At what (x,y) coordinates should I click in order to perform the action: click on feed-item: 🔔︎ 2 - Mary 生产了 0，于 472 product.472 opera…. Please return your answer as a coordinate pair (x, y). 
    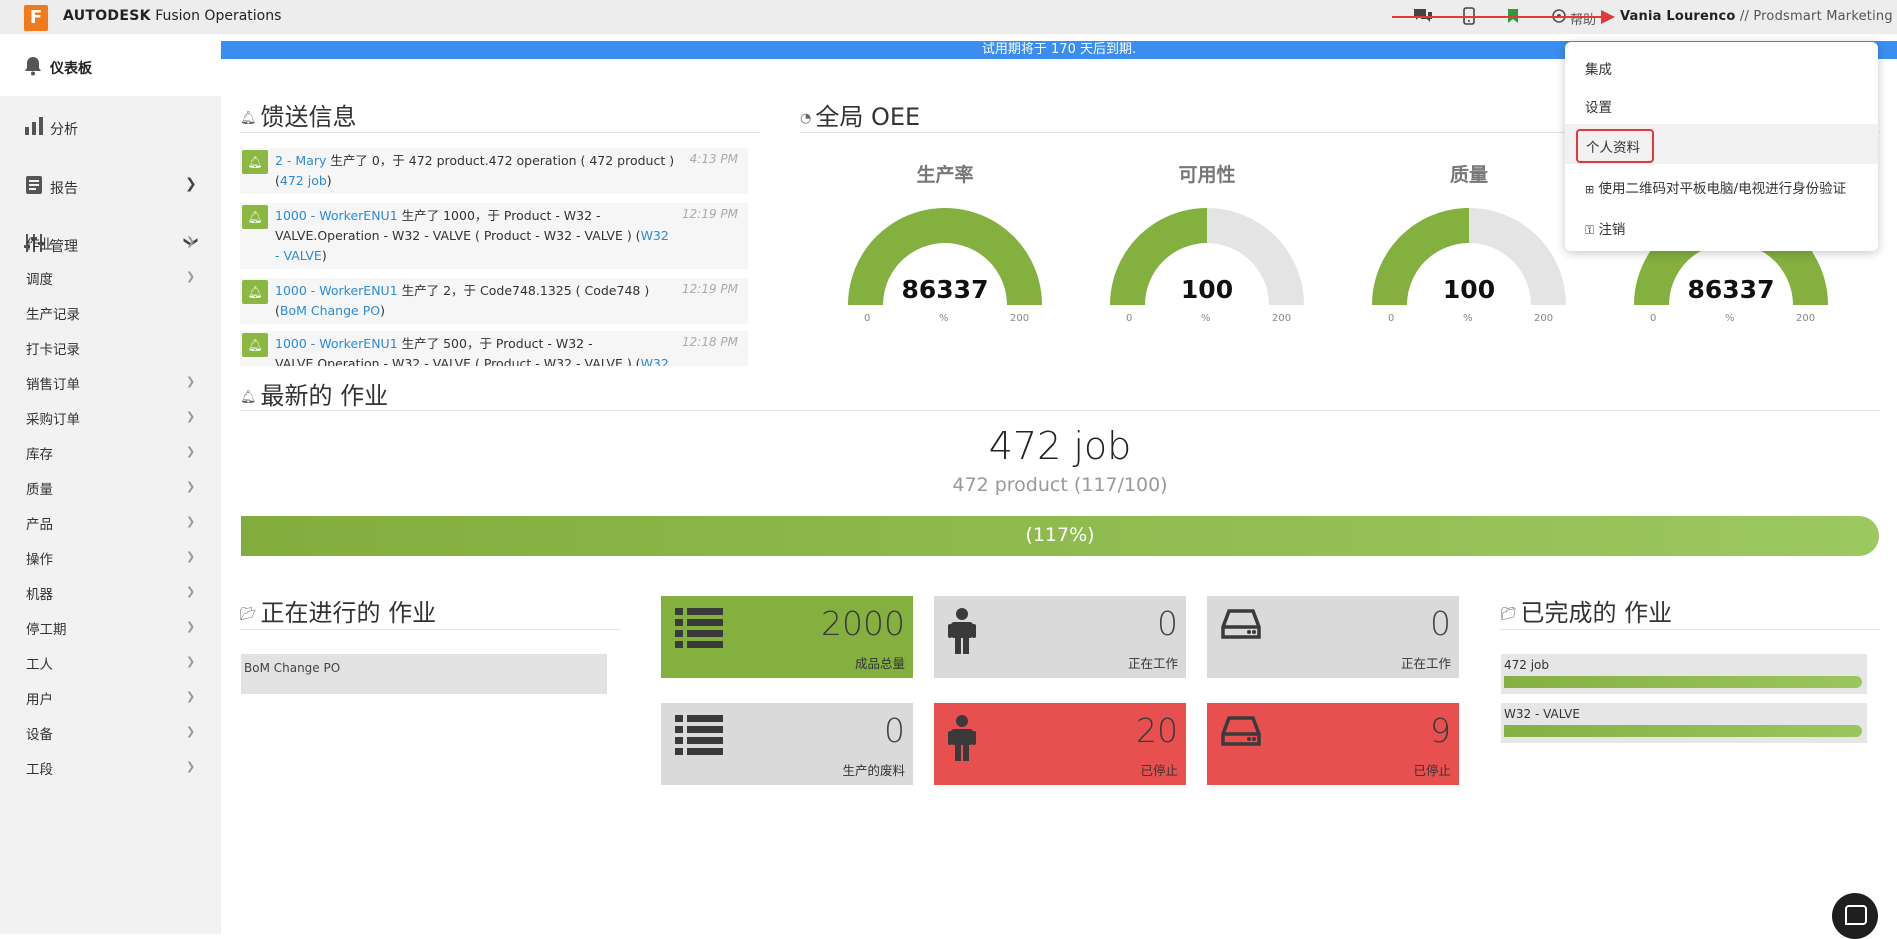
    Looking at the image, I should click on (494, 171).